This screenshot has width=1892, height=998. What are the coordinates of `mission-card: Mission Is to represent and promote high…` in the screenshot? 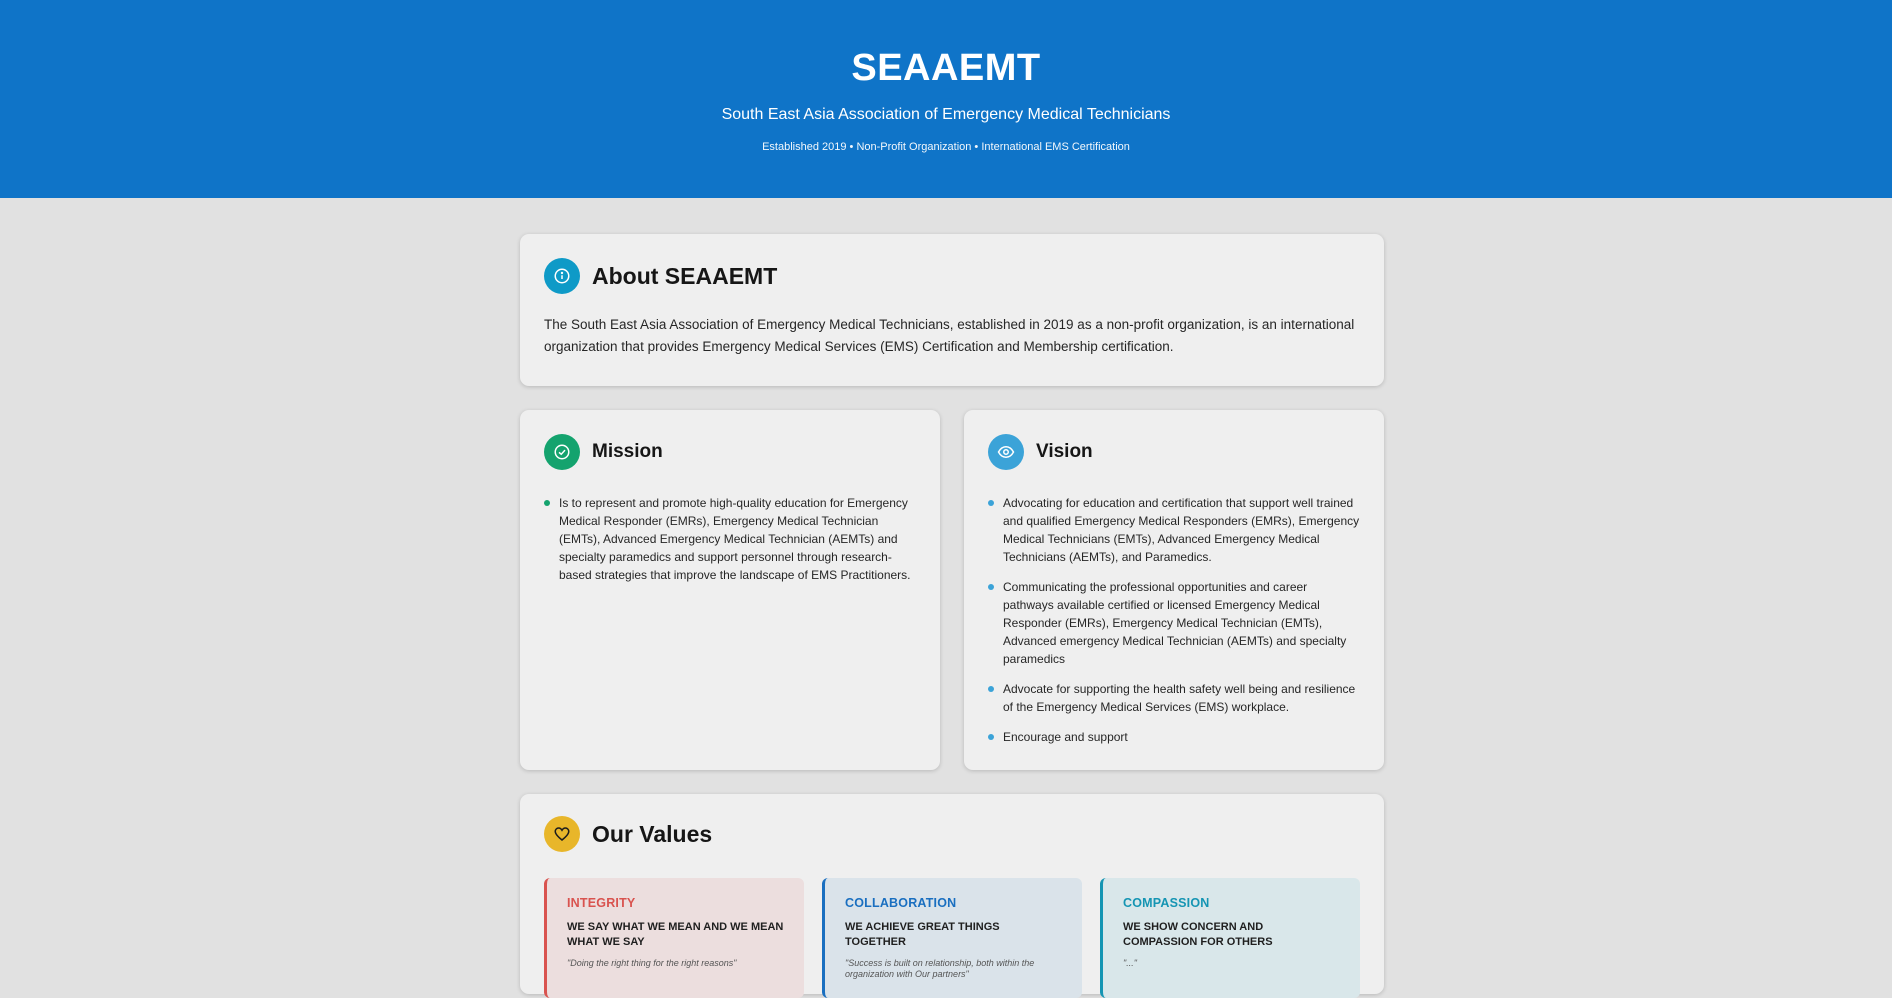 It's located at (730, 590).